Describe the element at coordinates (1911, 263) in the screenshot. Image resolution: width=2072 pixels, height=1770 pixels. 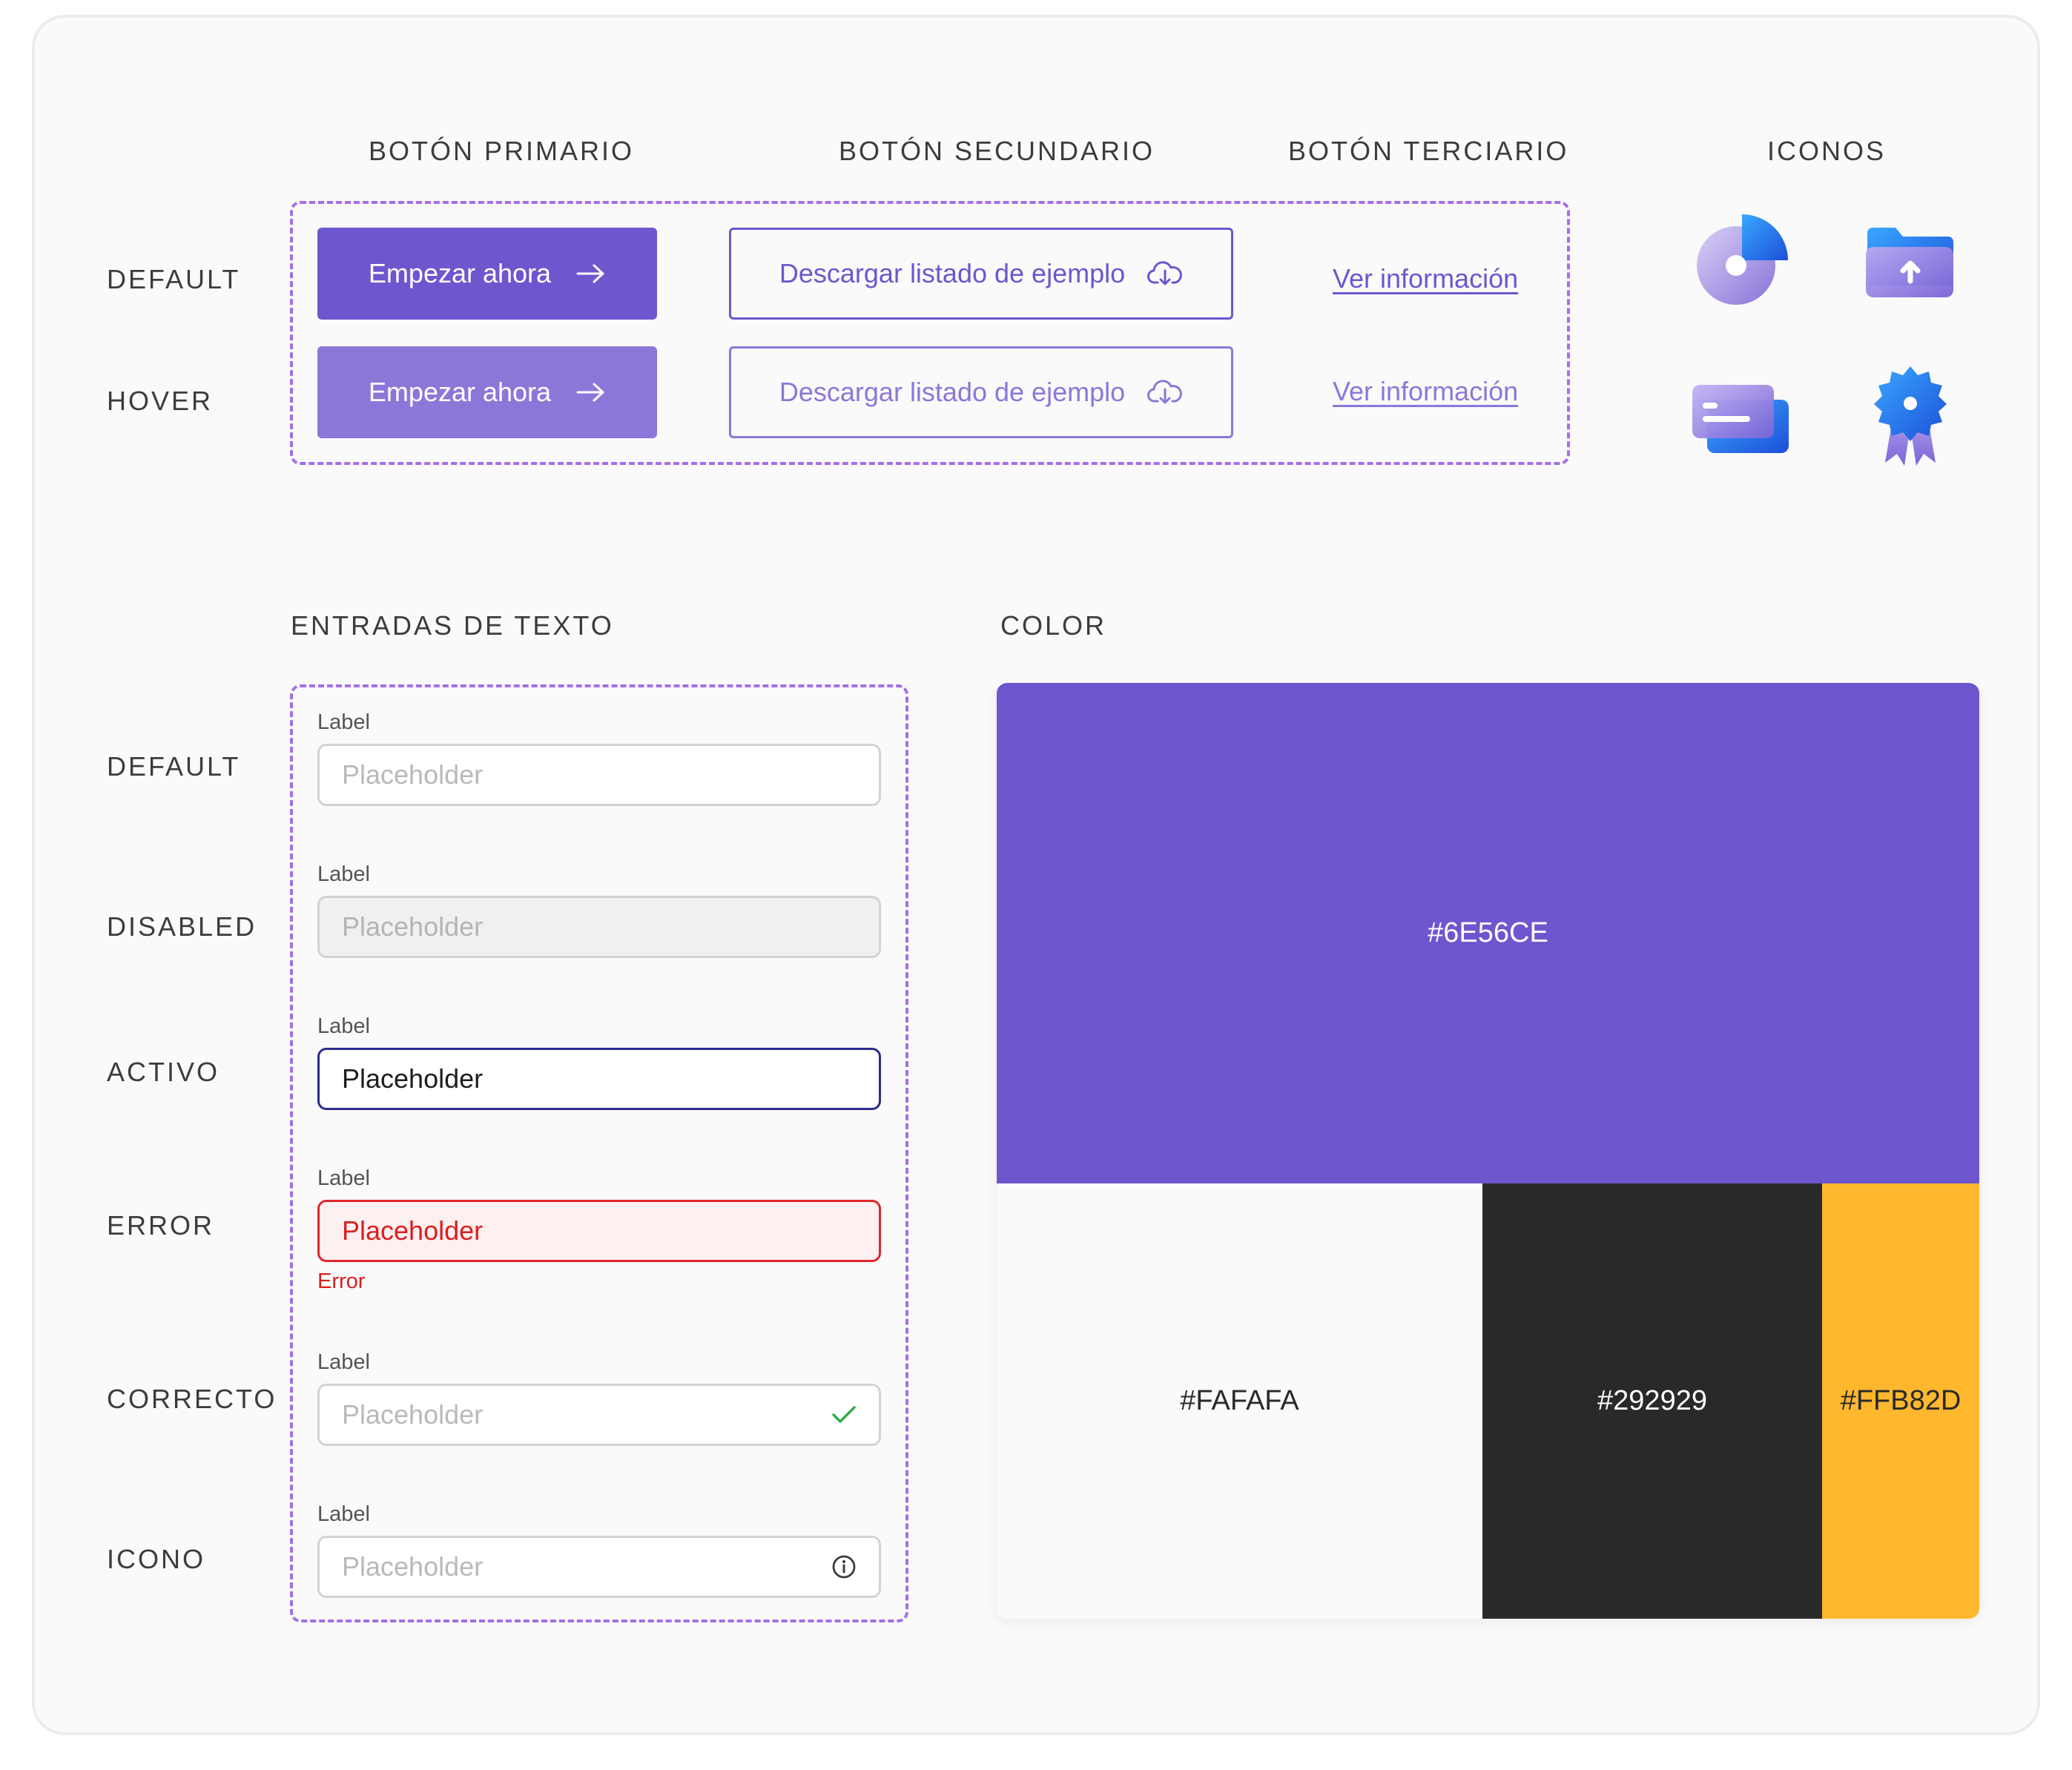
I see `folder-upload-icon` at that location.